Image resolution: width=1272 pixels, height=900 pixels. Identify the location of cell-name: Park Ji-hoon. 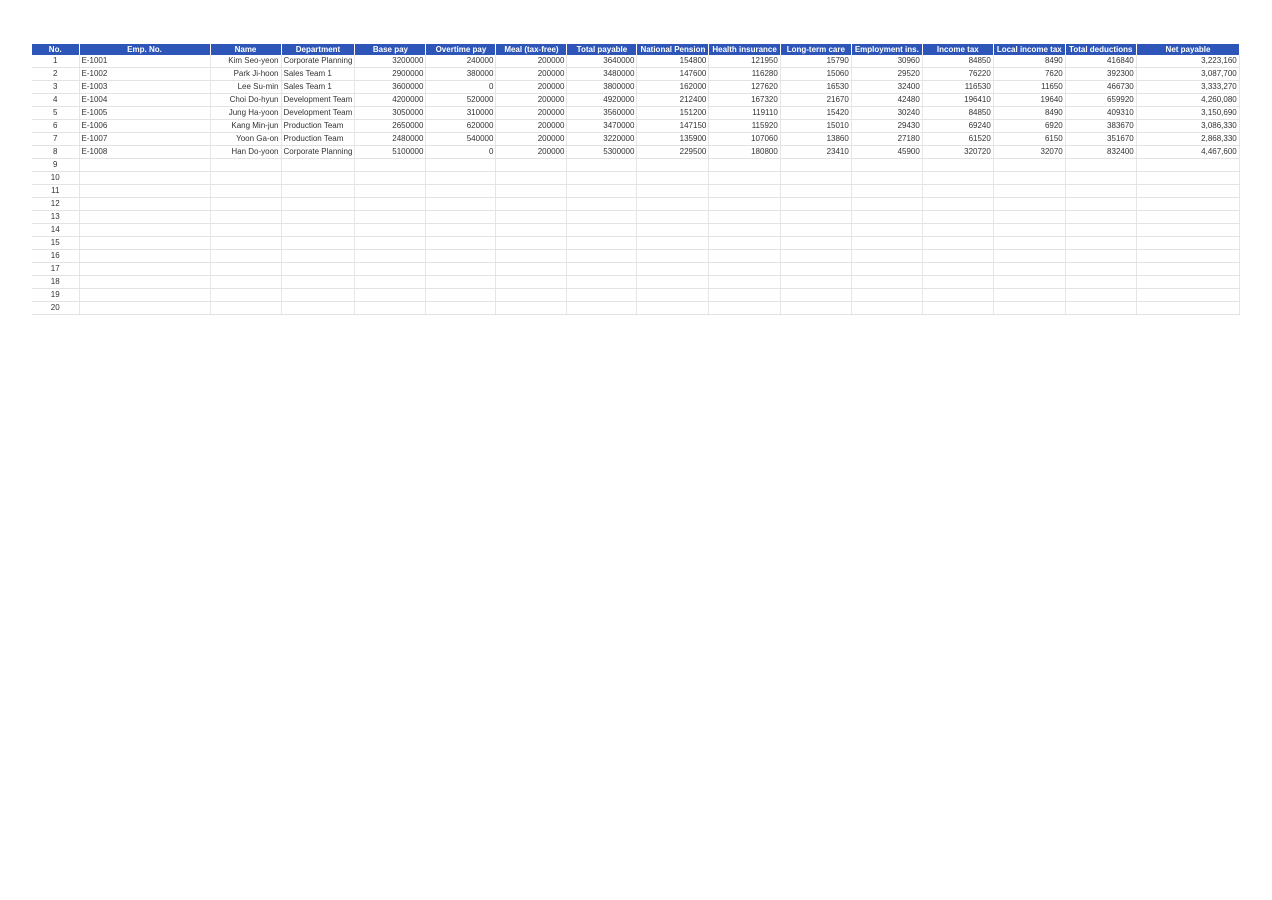
(246, 74).